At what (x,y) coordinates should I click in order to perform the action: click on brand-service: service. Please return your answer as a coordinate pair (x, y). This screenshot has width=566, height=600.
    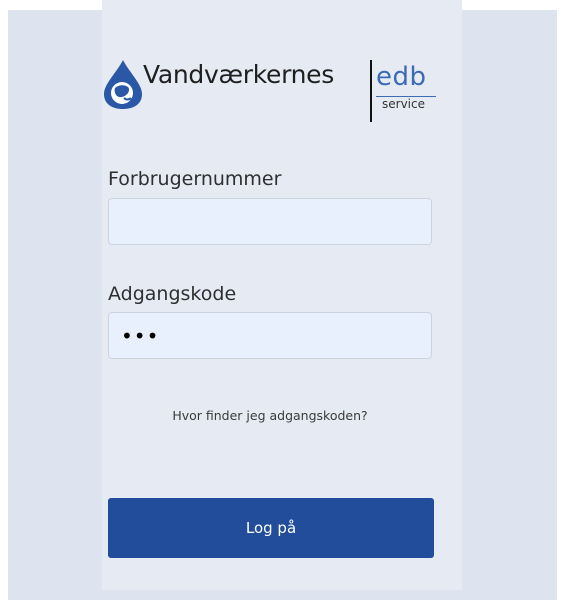
    Looking at the image, I should click on (403, 104).